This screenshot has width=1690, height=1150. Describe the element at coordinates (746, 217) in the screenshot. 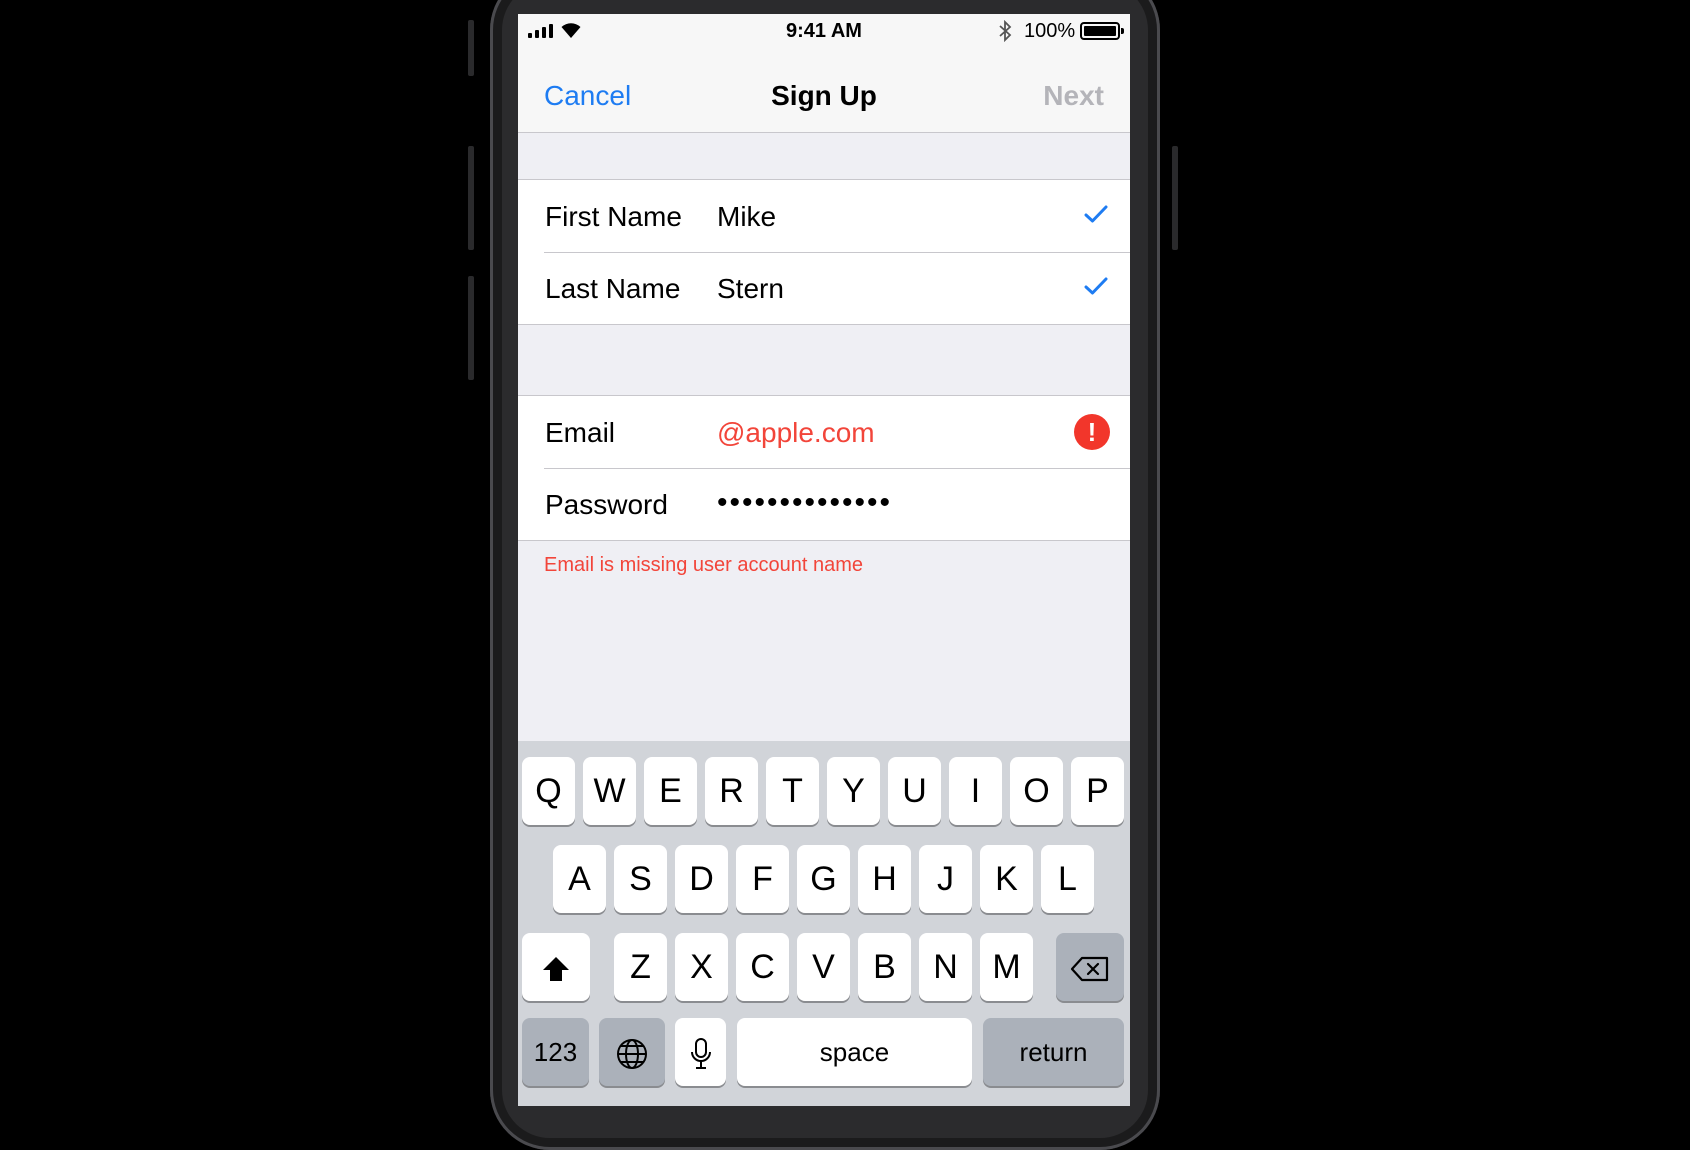

I see `first-name-field: Mike` at that location.